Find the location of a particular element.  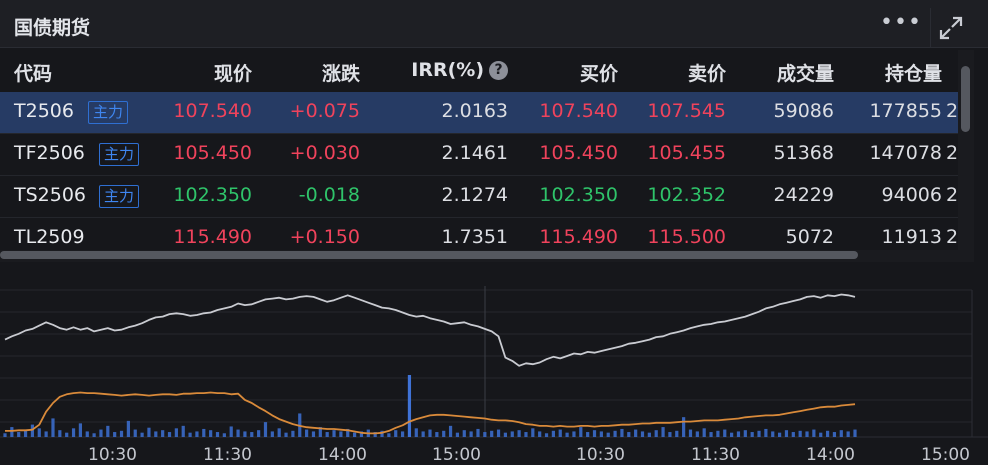

more-dots-icon: ••• is located at coordinates (900, 25).